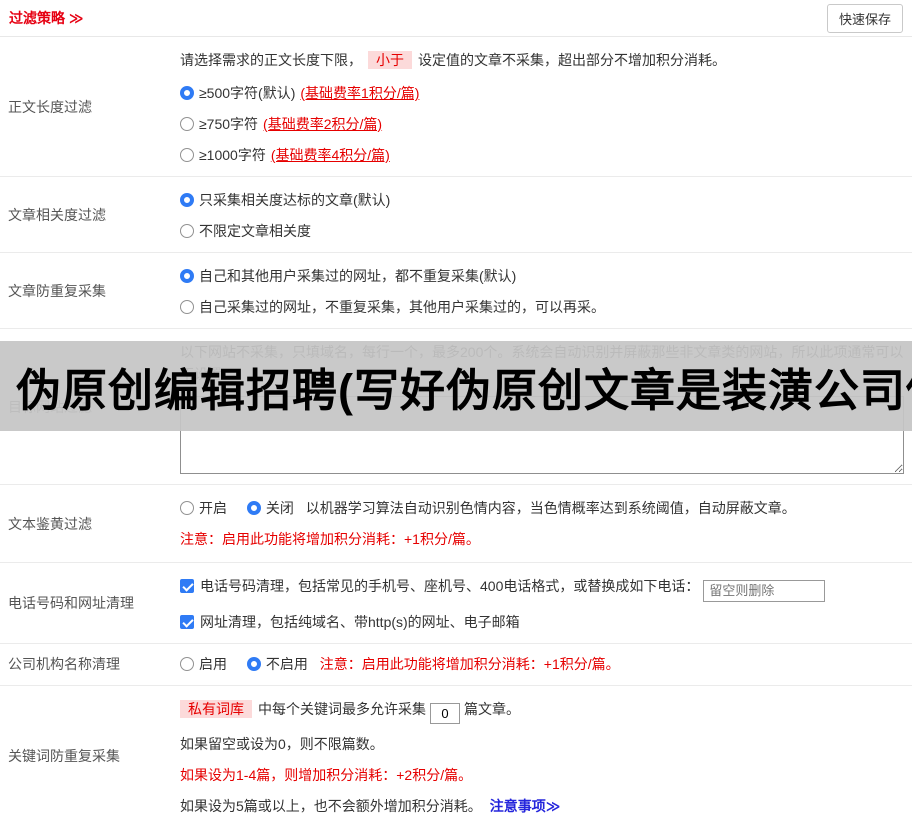 Image resolution: width=912 pixels, height=827 pixels. Describe the element at coordinates (64, 756) in the screenshot. I see `row-label-keyword-dedupe: 关键词防重复采集` at that location.